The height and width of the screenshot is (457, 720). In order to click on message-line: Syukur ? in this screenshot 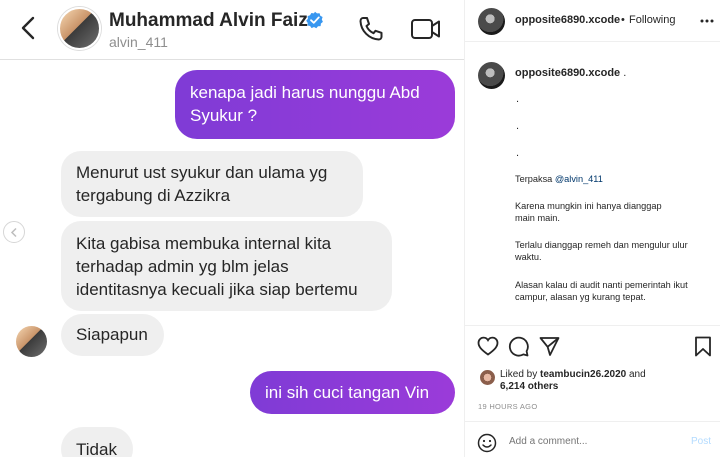, I will do `click(224, 115)`.